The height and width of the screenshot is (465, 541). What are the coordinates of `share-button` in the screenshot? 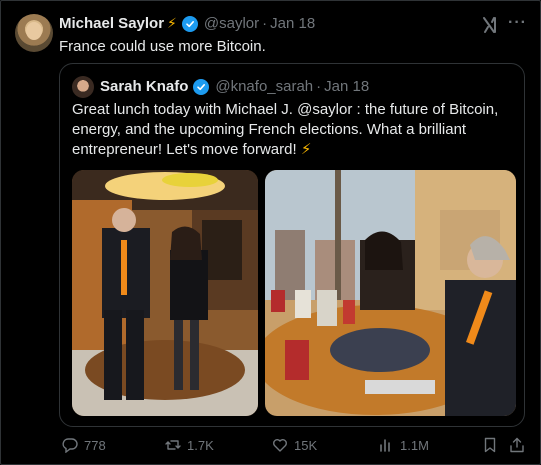 It's located at (517, 445).